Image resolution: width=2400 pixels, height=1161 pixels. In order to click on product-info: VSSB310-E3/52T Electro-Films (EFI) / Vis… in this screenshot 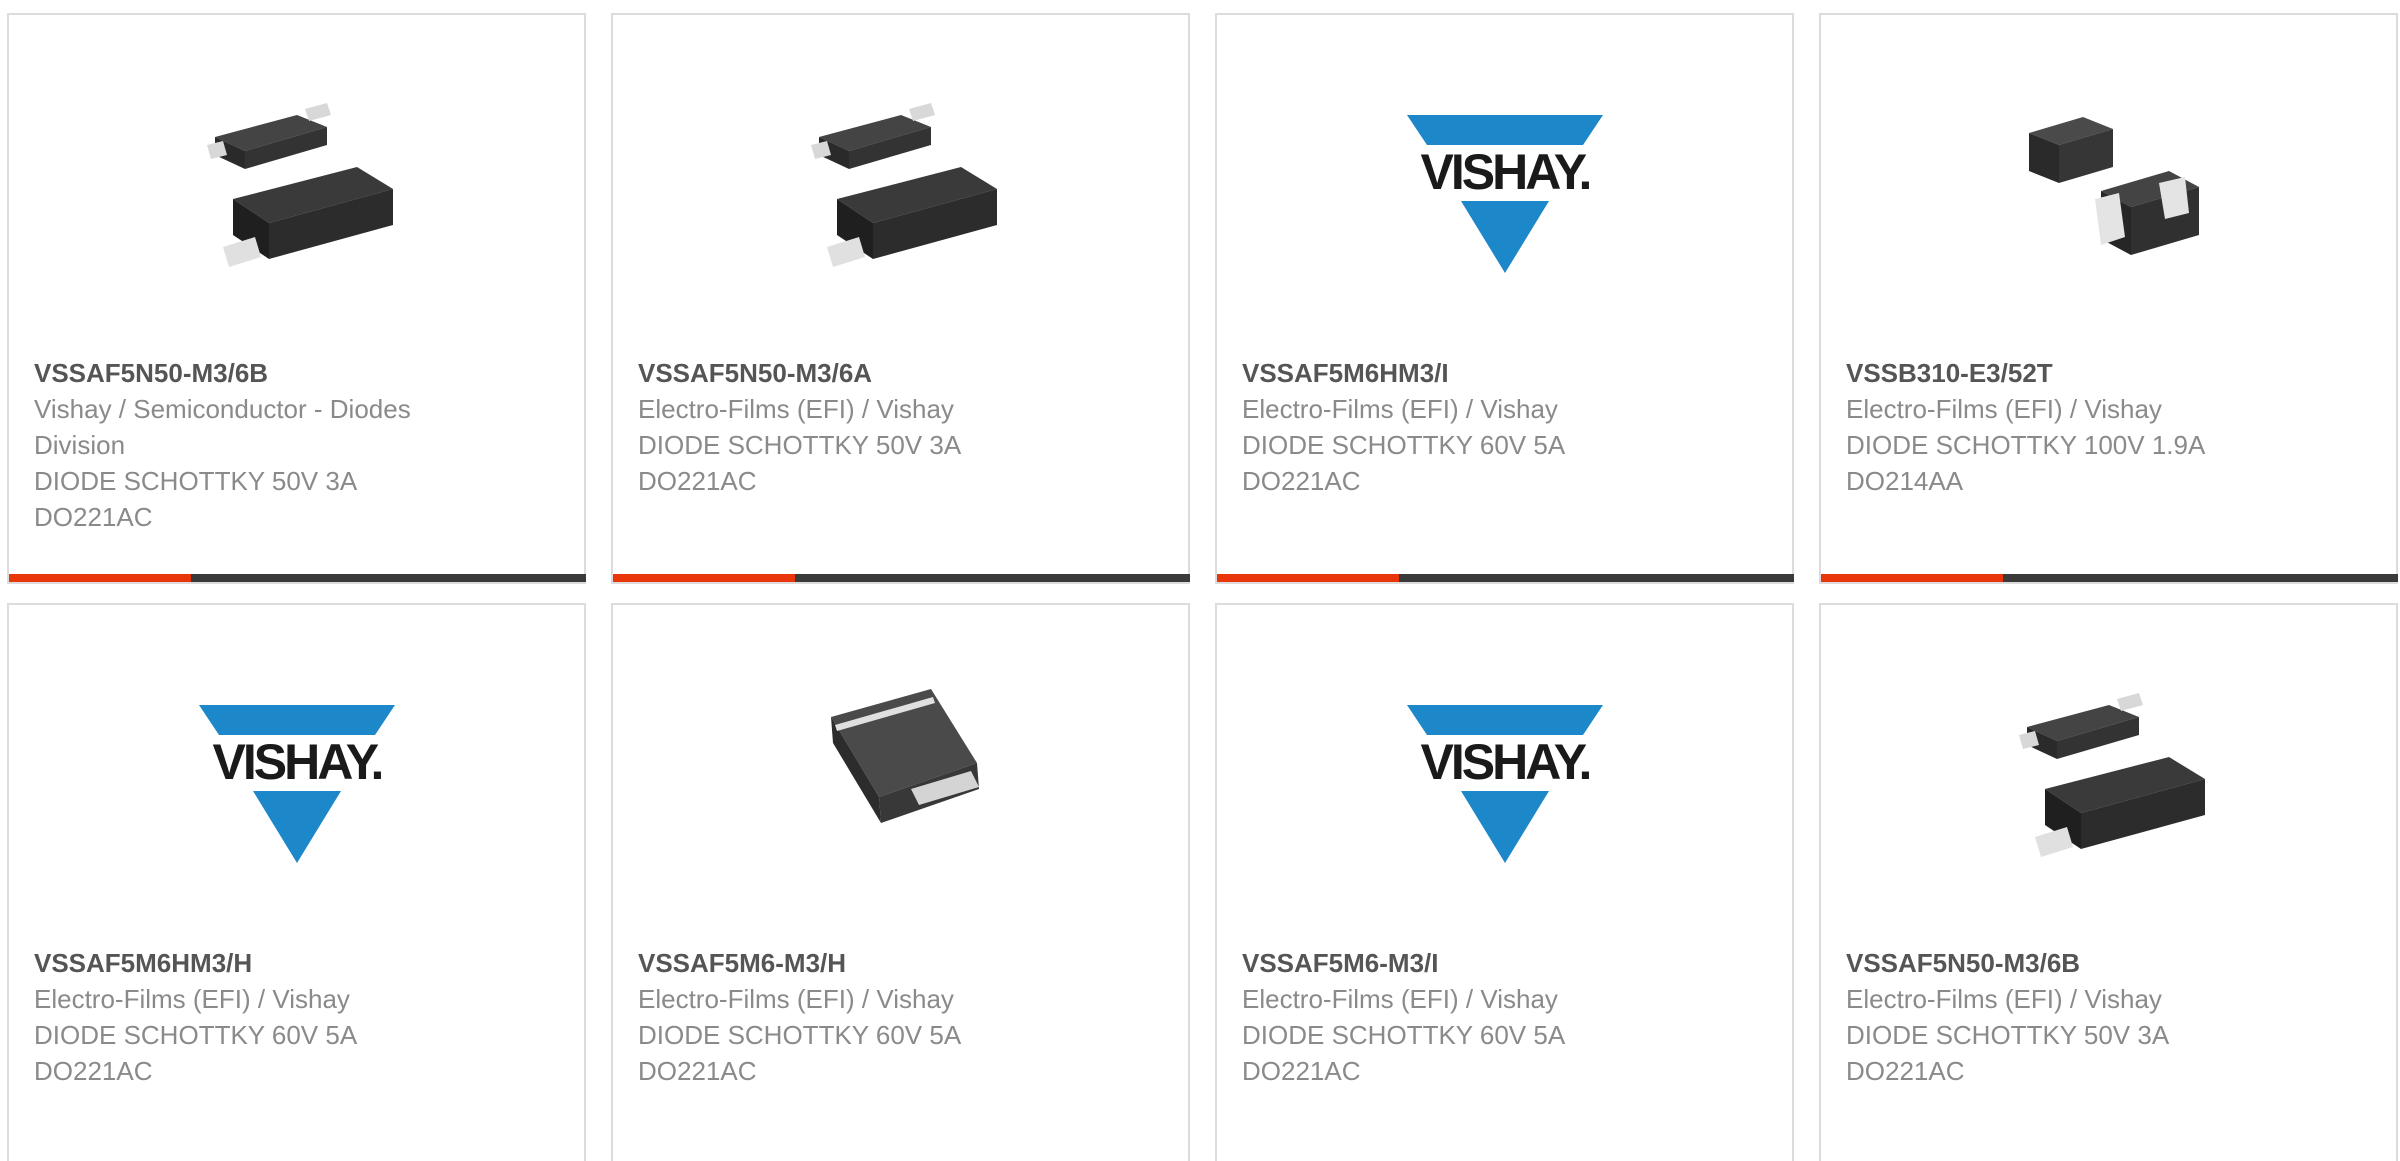, I will do `click(2116, 427)`.